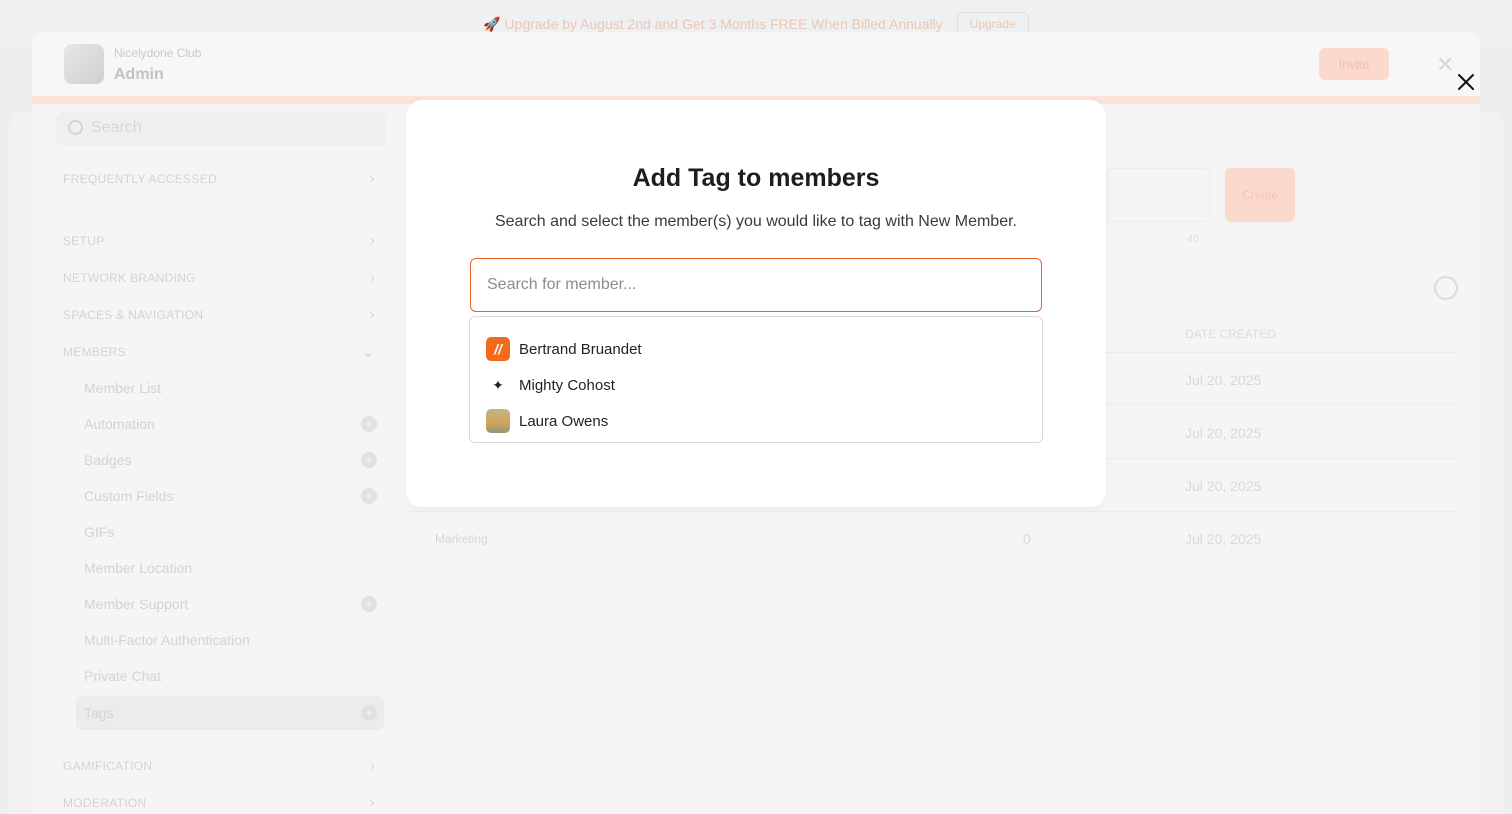  What do you see at coordinates (219, 765) in the screenshot?
I see `sidebar-section-gamification: GAMIFICATION ›` at bounding box center [219, 765].